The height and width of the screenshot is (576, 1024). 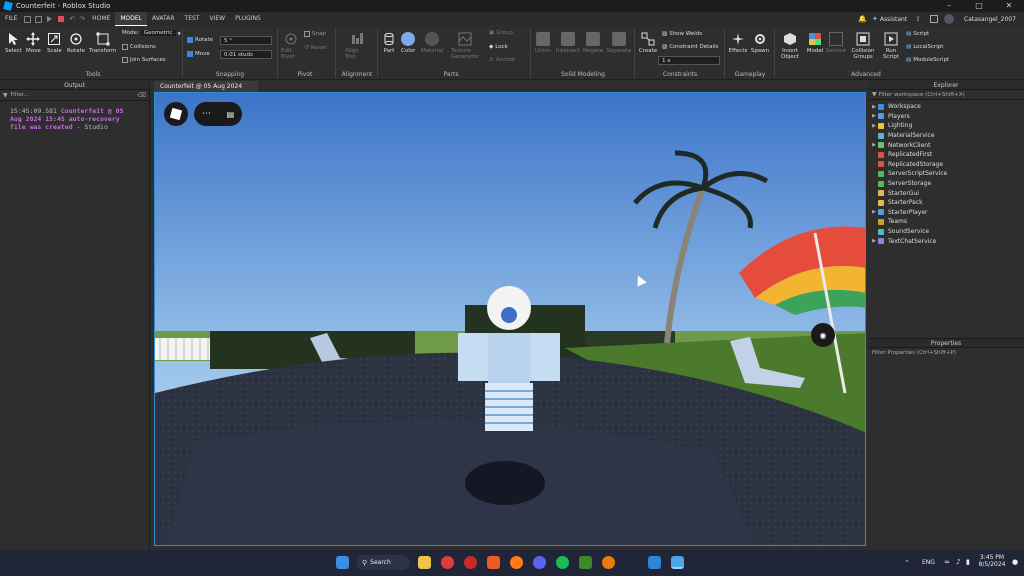 What do you see at coordinates (690, 47) in the screenshot?
I see `constraint-details-toggle: ▧ Constraint Details` at bounding box center [690, 47].